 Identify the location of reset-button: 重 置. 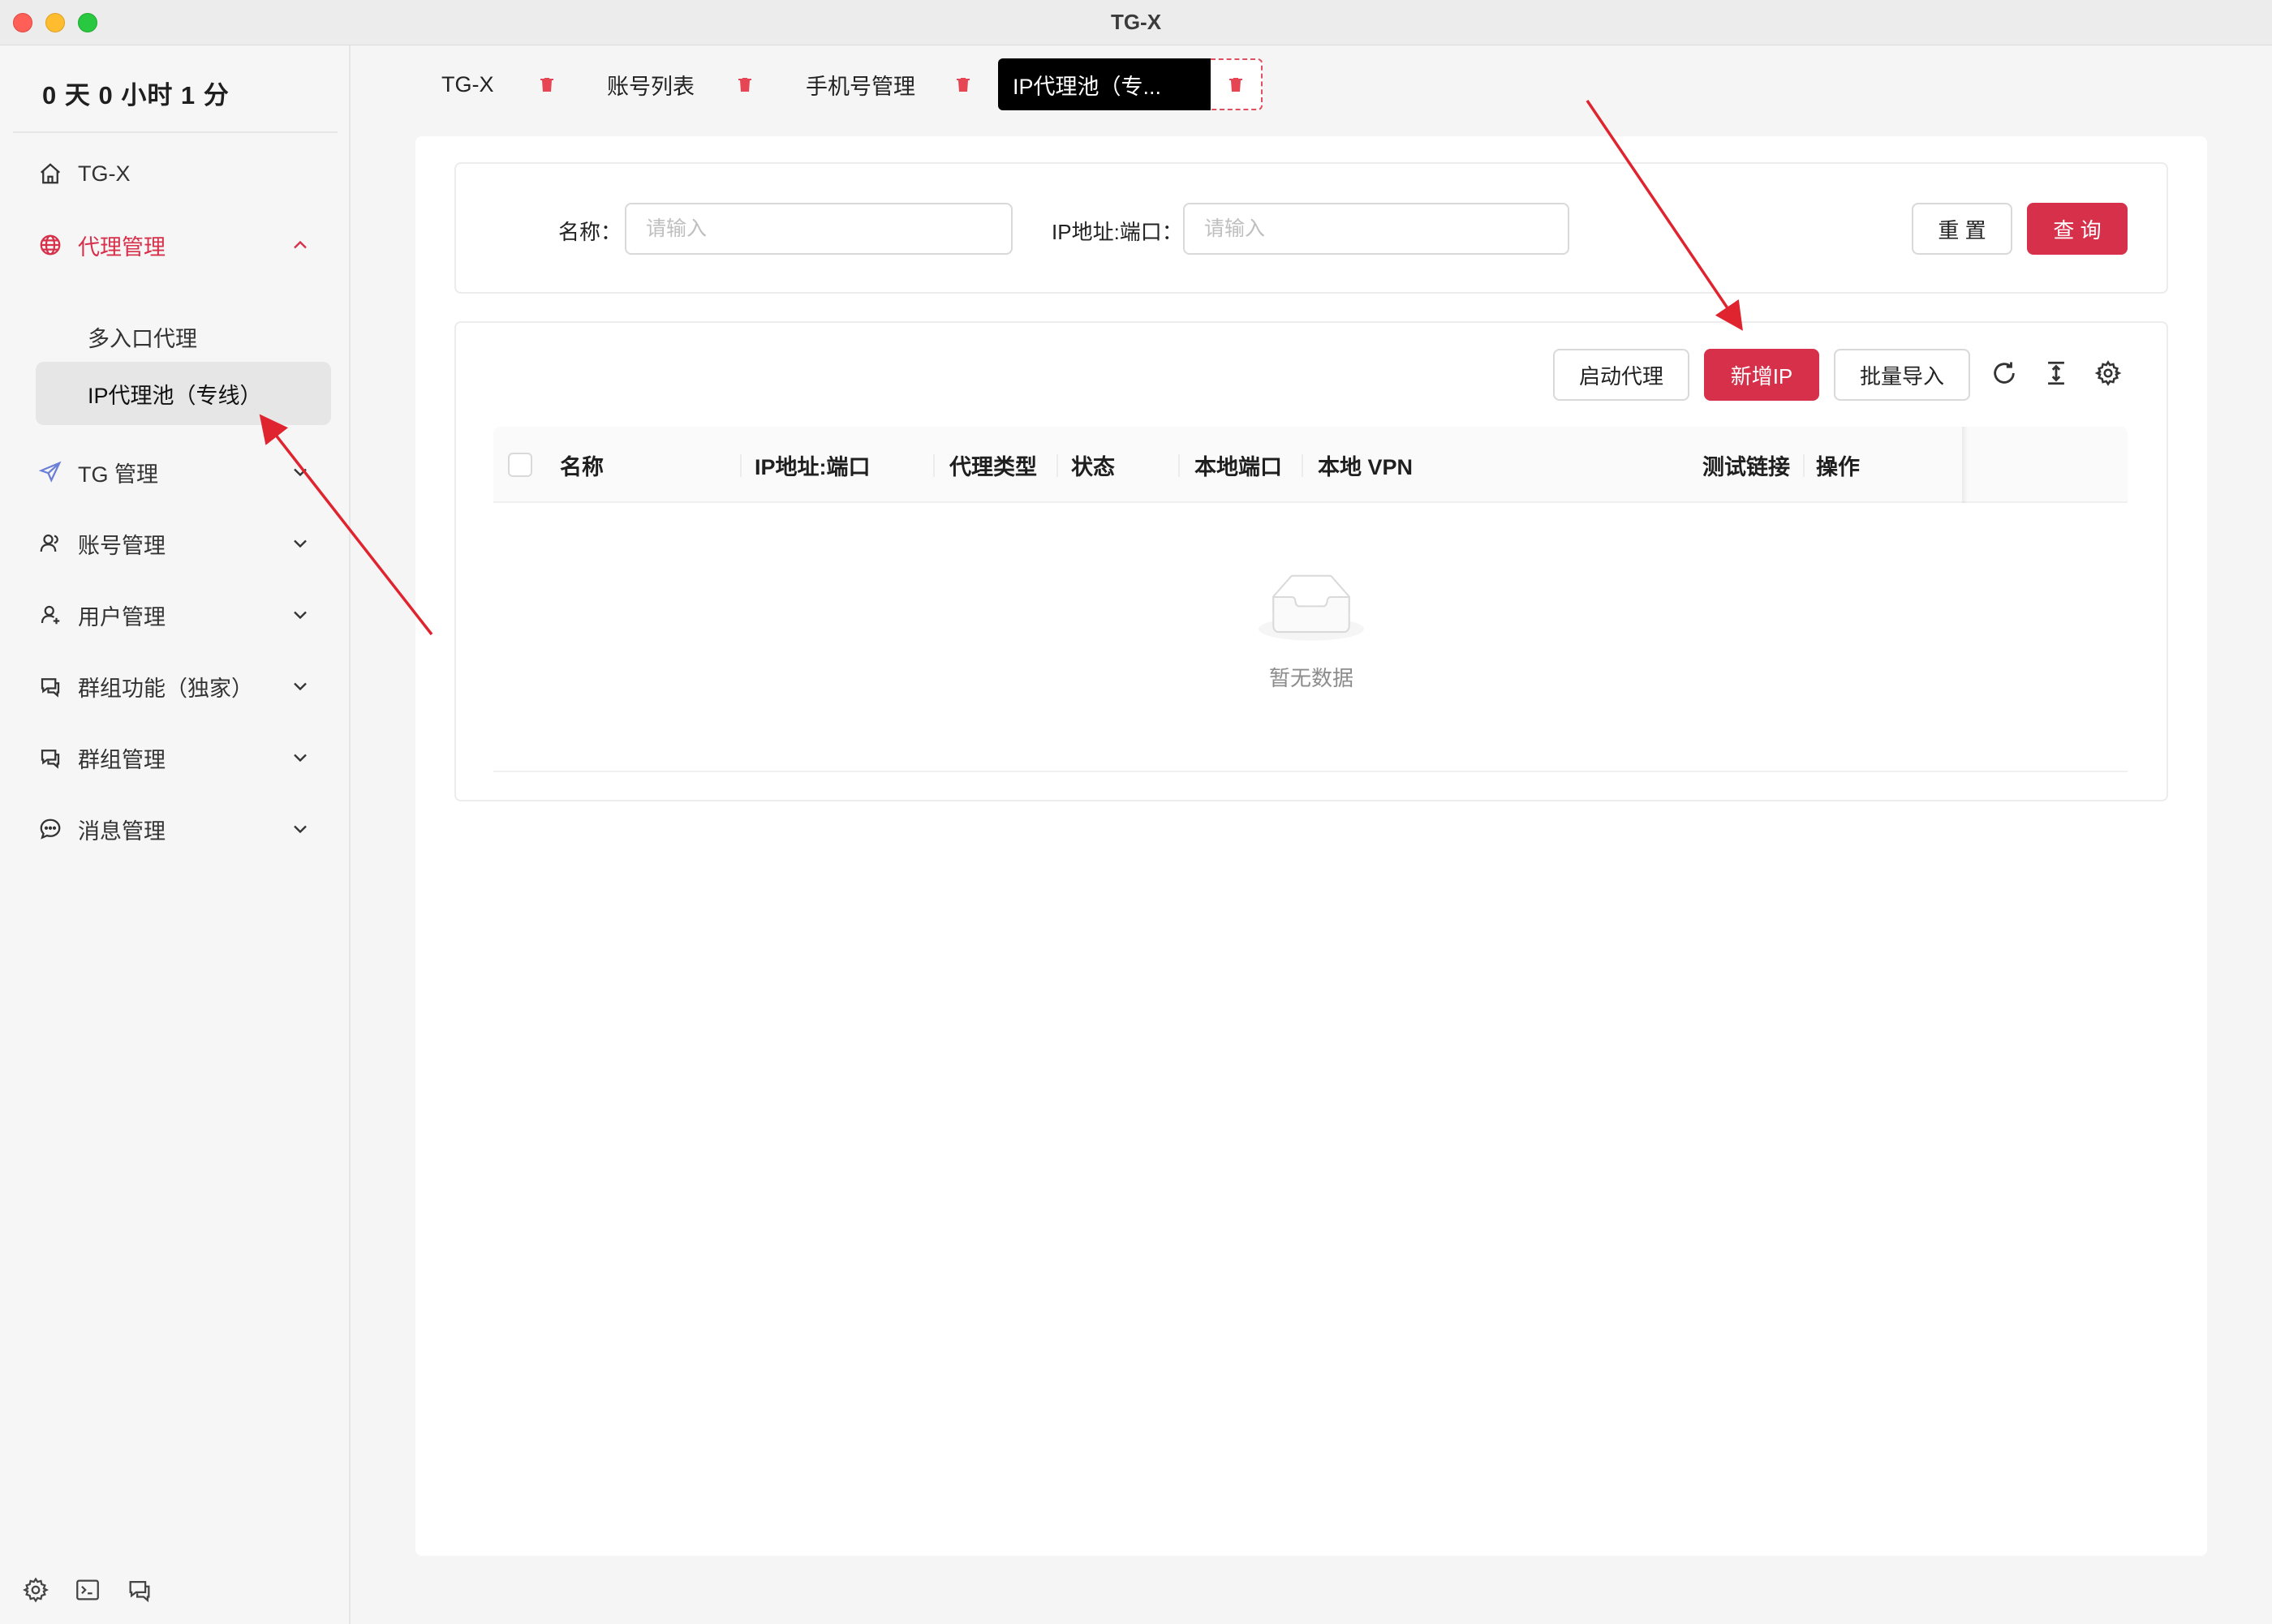
(1962, 229).